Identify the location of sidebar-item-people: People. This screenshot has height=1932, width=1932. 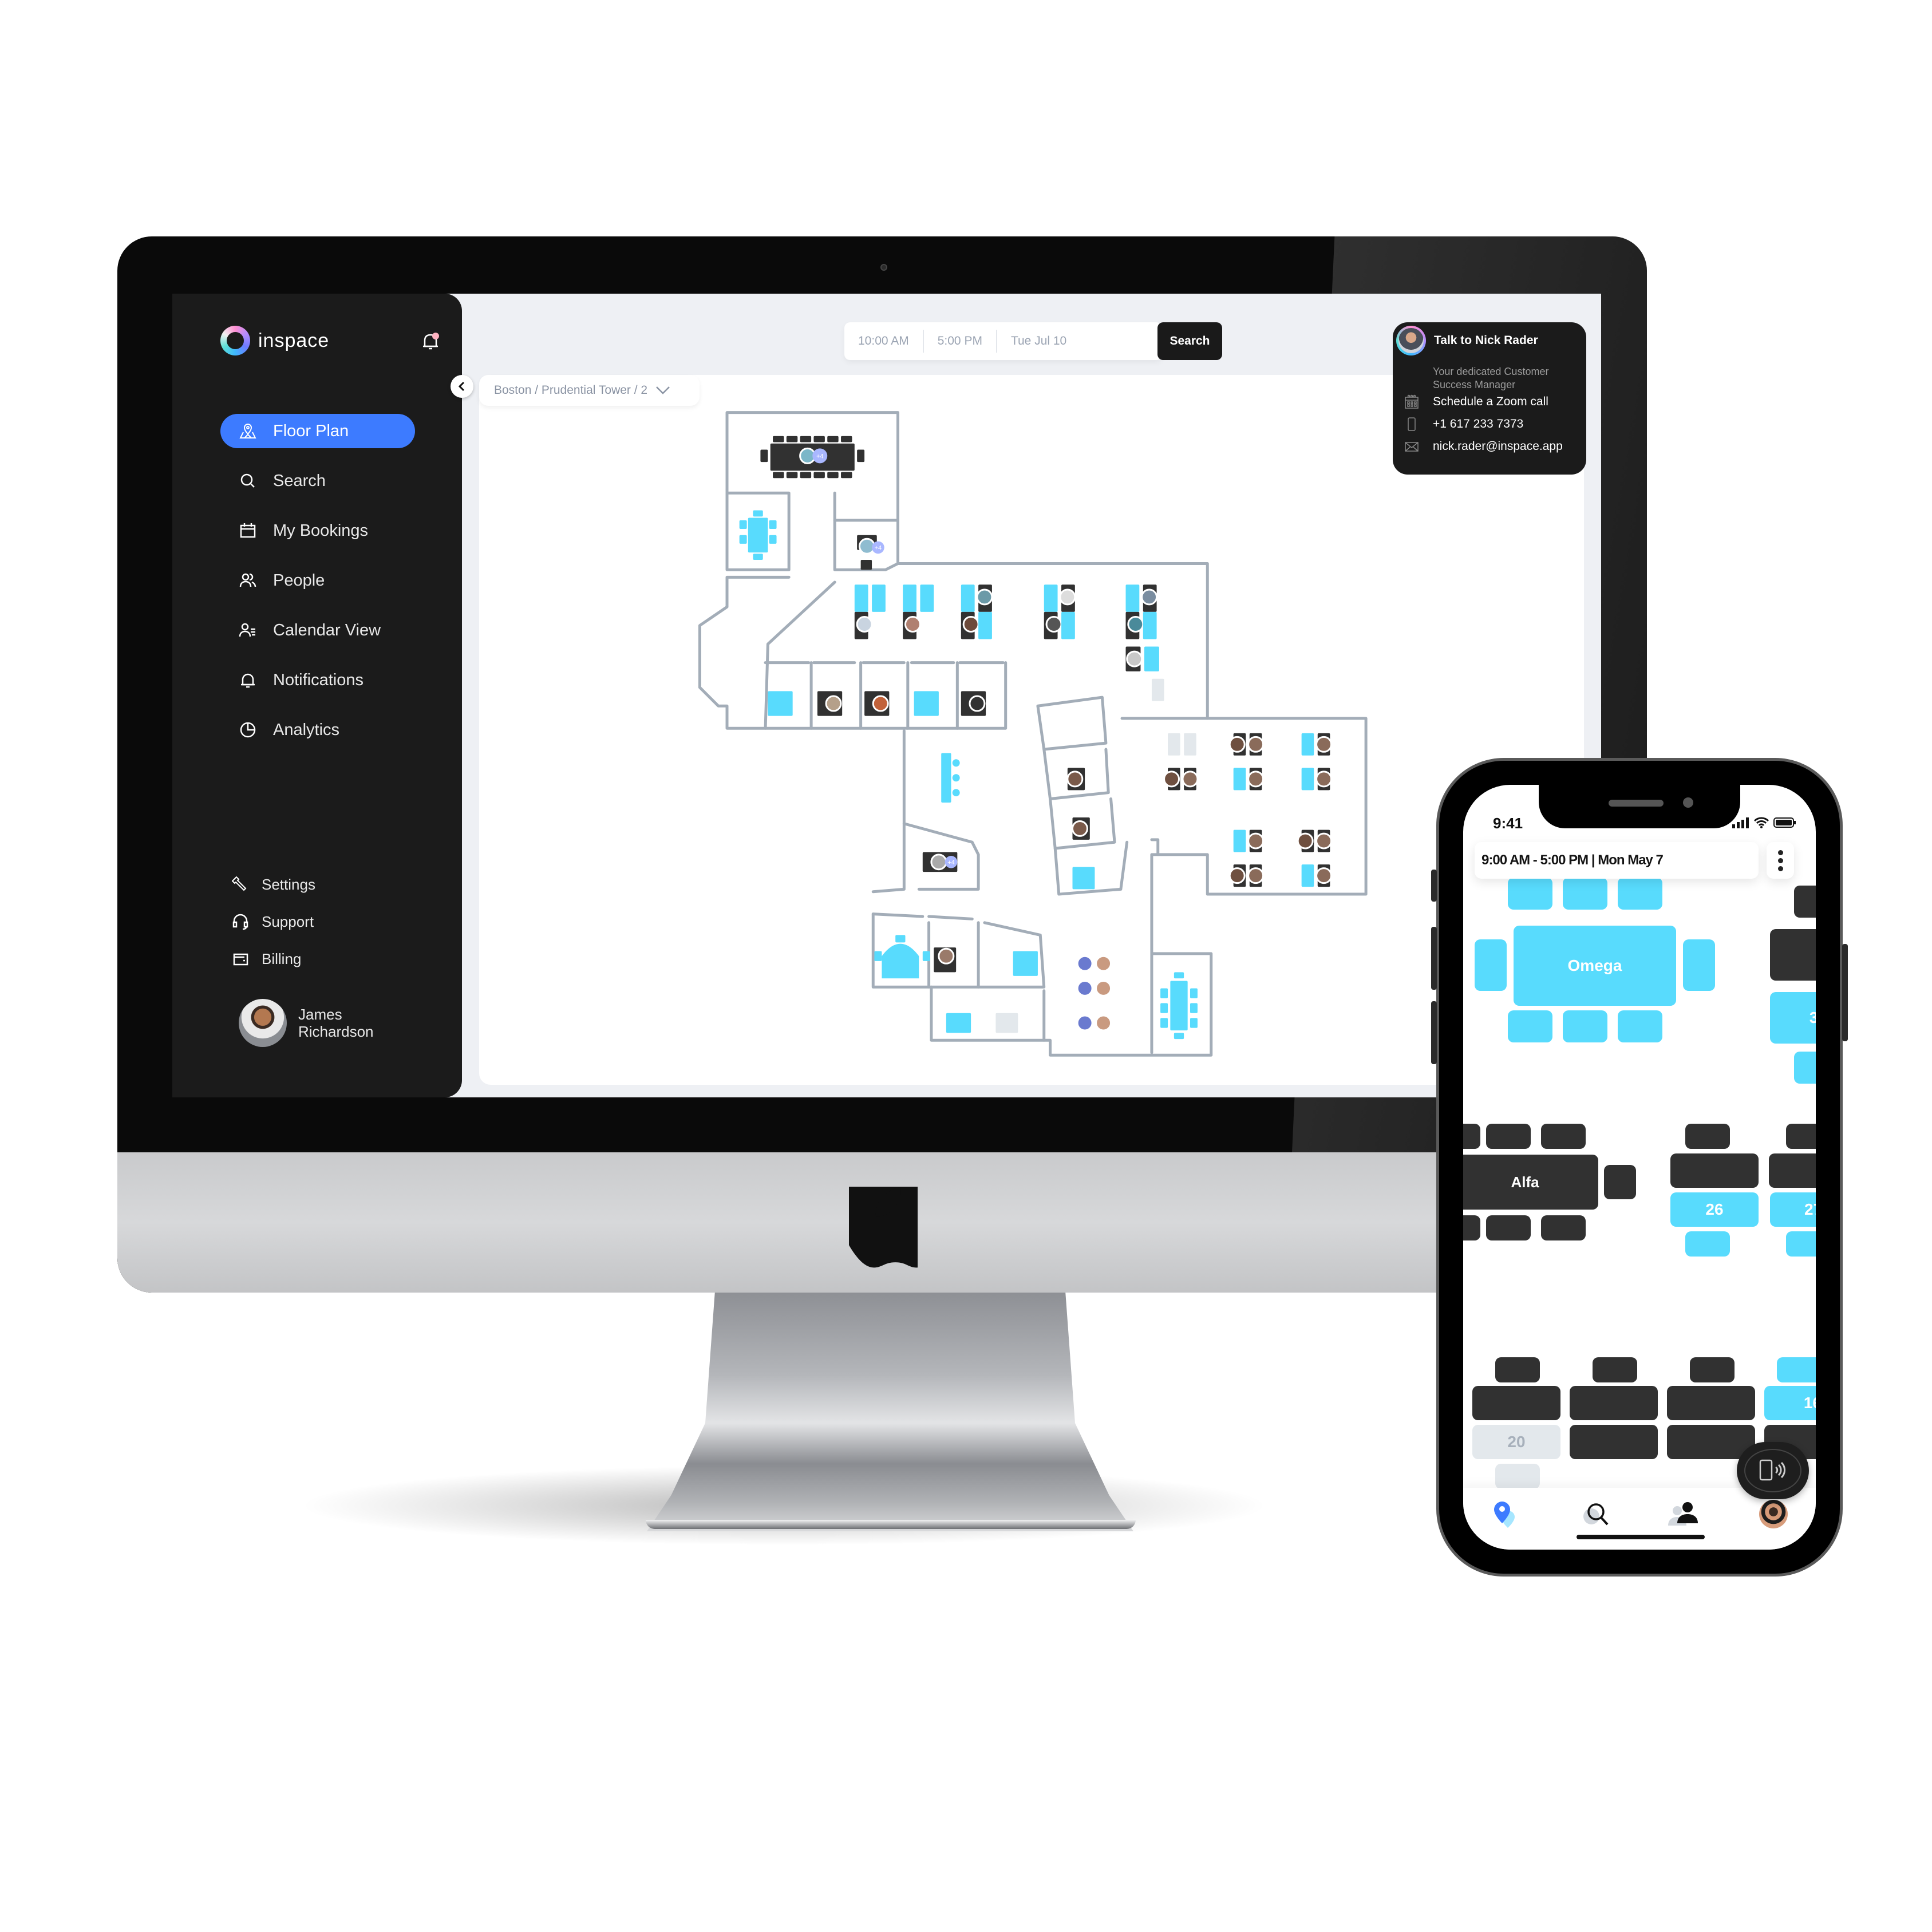
(317, 580).